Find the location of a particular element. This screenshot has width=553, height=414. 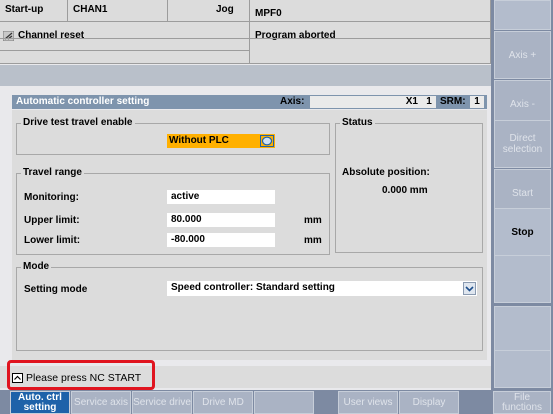

channel-status-text: Channel reset is located at coordinates (51, 35).